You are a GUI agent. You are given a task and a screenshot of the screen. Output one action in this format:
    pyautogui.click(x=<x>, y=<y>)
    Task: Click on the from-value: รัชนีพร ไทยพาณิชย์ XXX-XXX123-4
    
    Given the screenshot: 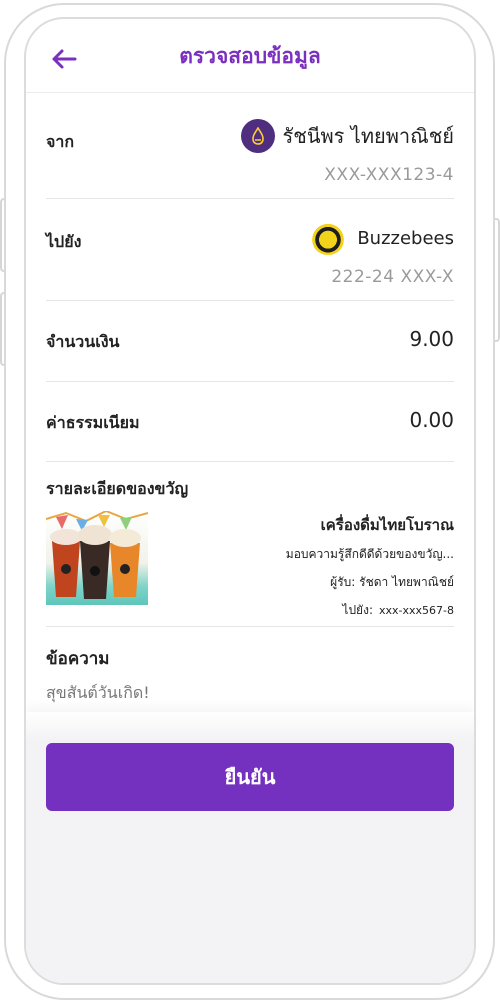 What is the action you would take?
    pyautogui.click(x=347, y=152)
    